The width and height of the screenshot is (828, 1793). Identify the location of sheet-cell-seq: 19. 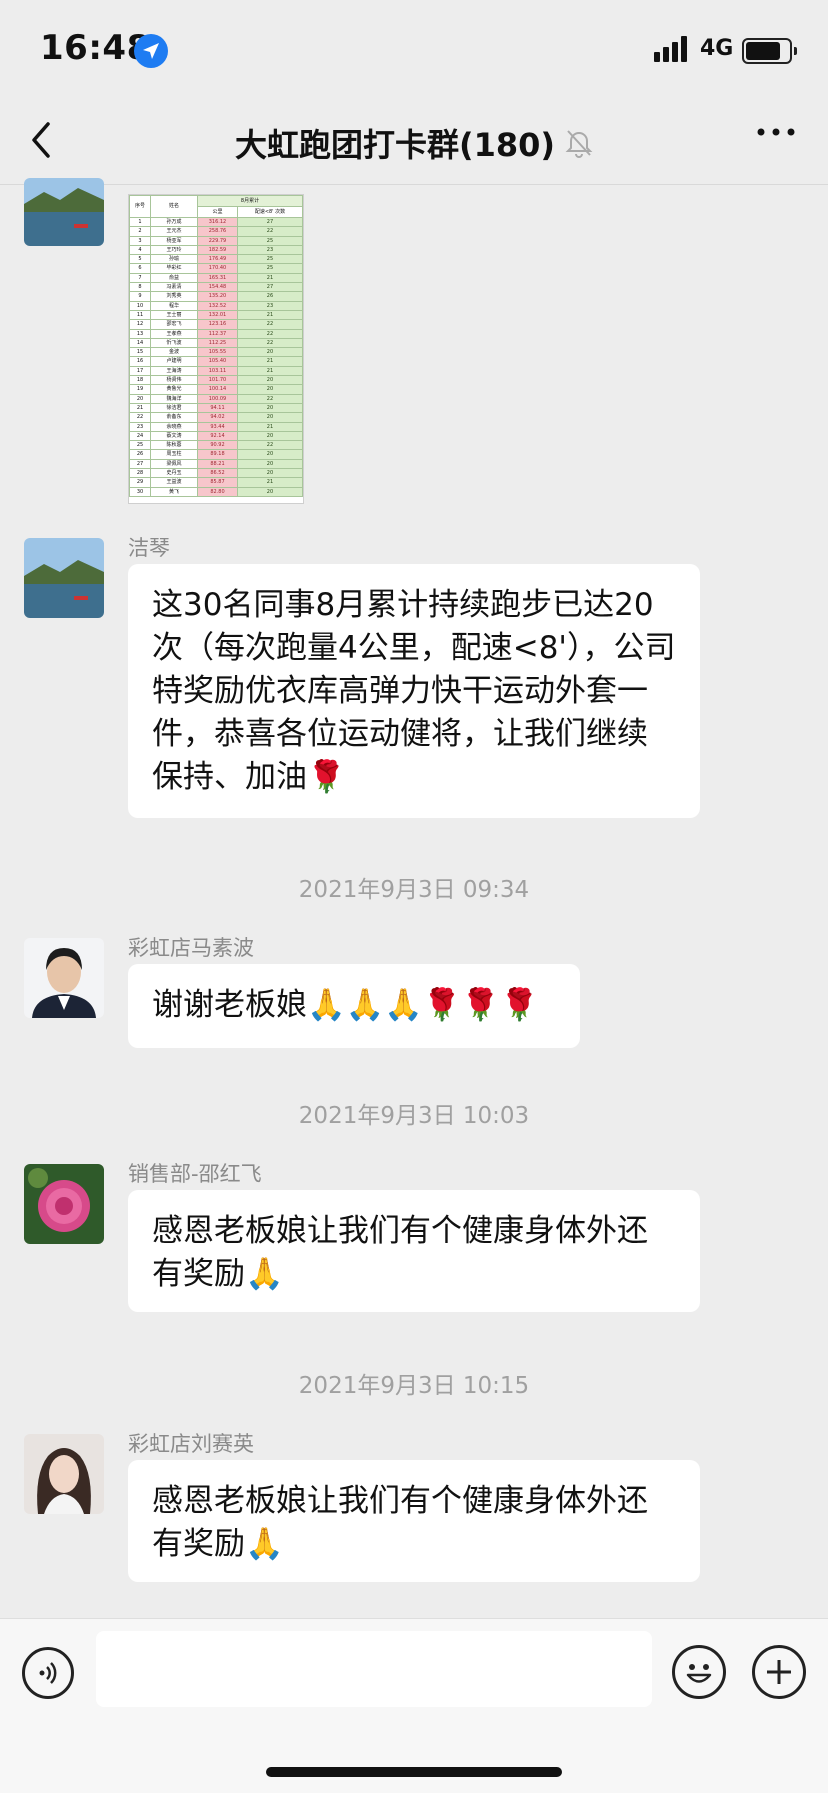
(140, 389).